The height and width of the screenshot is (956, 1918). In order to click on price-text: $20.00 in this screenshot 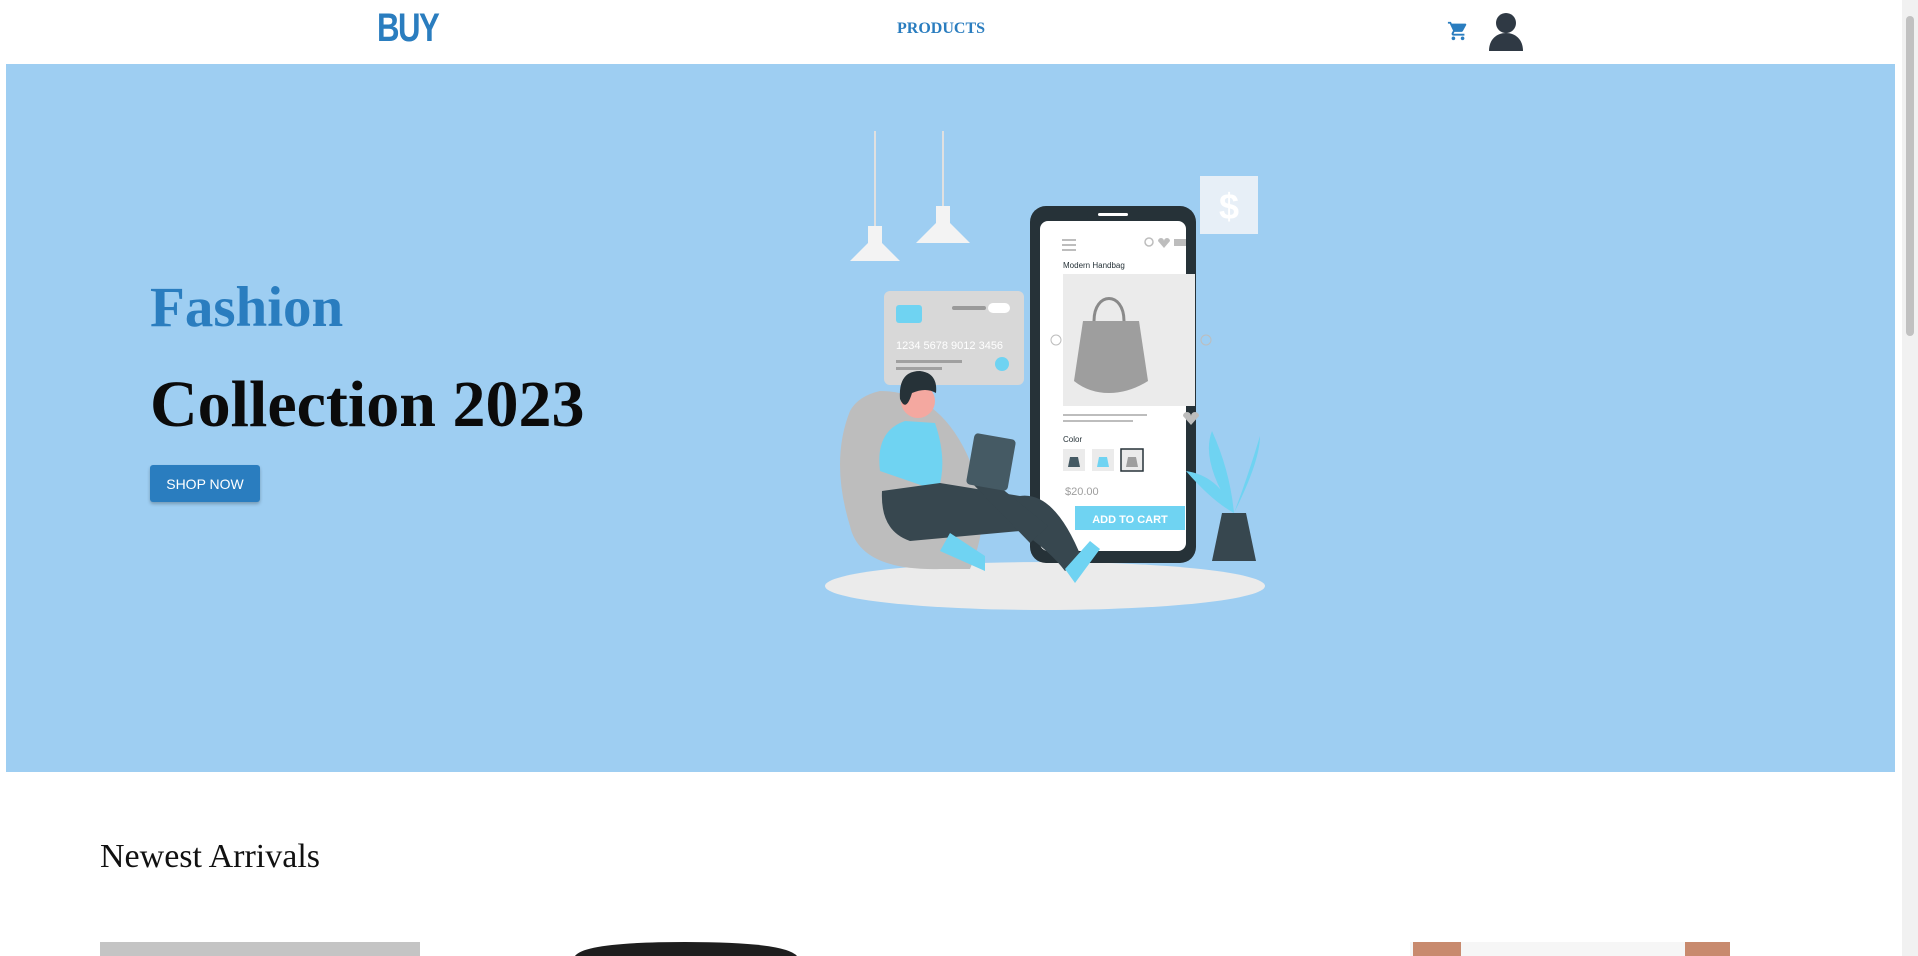, I will do `click(1082, 492)`.